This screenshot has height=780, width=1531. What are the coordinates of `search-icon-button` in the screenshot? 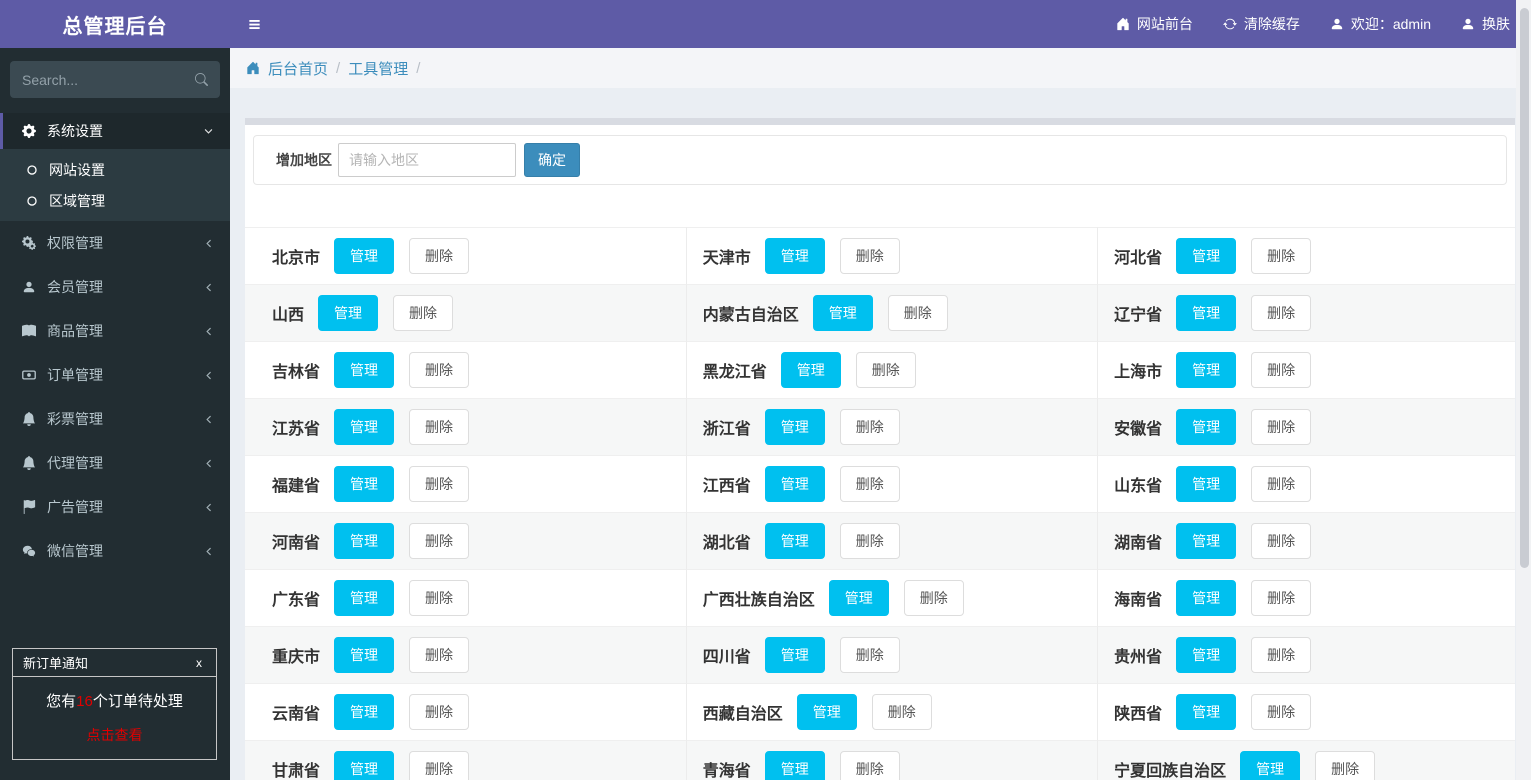 It's located at (201, 79).